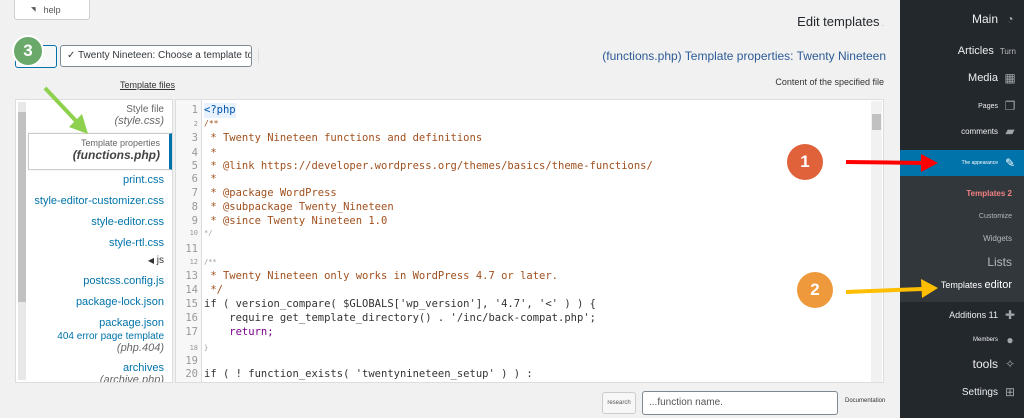  Describe the element at coordinates (815, 290) in the screenshot. I see `annotation-badge-2: 2` at that location.